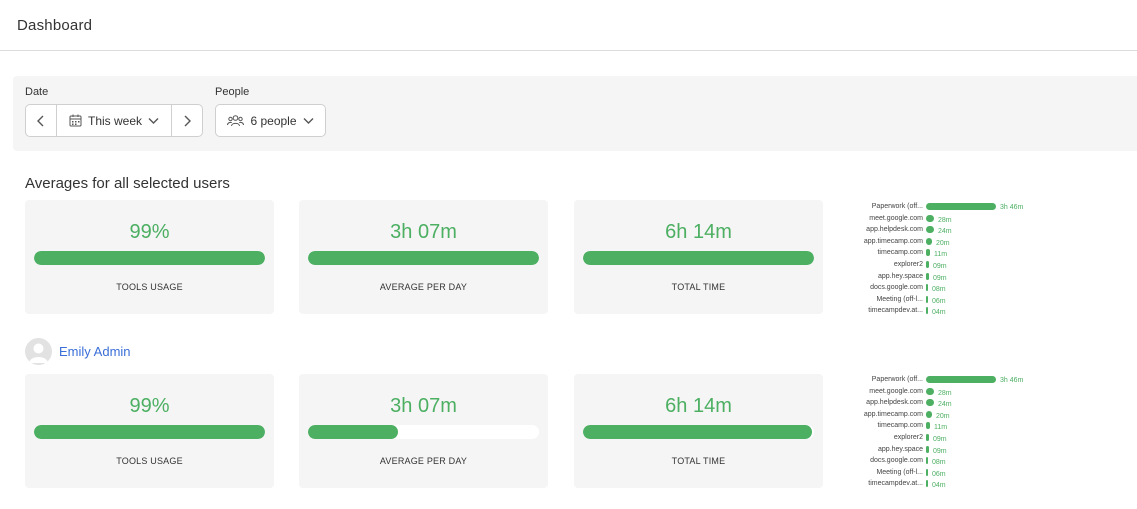  I want to click on user-row: Emily Admin, so click(78, 351).